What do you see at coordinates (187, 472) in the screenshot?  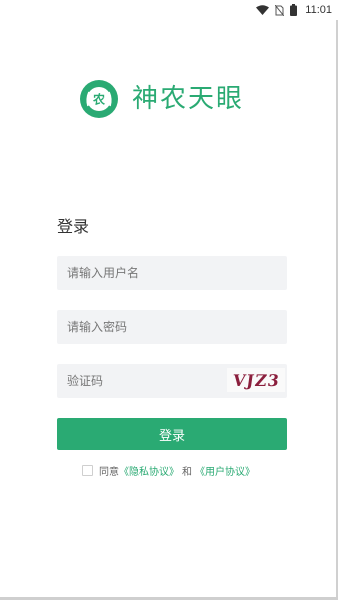 I see `agree-conjunction: 和` at bounding box center [187, 472].